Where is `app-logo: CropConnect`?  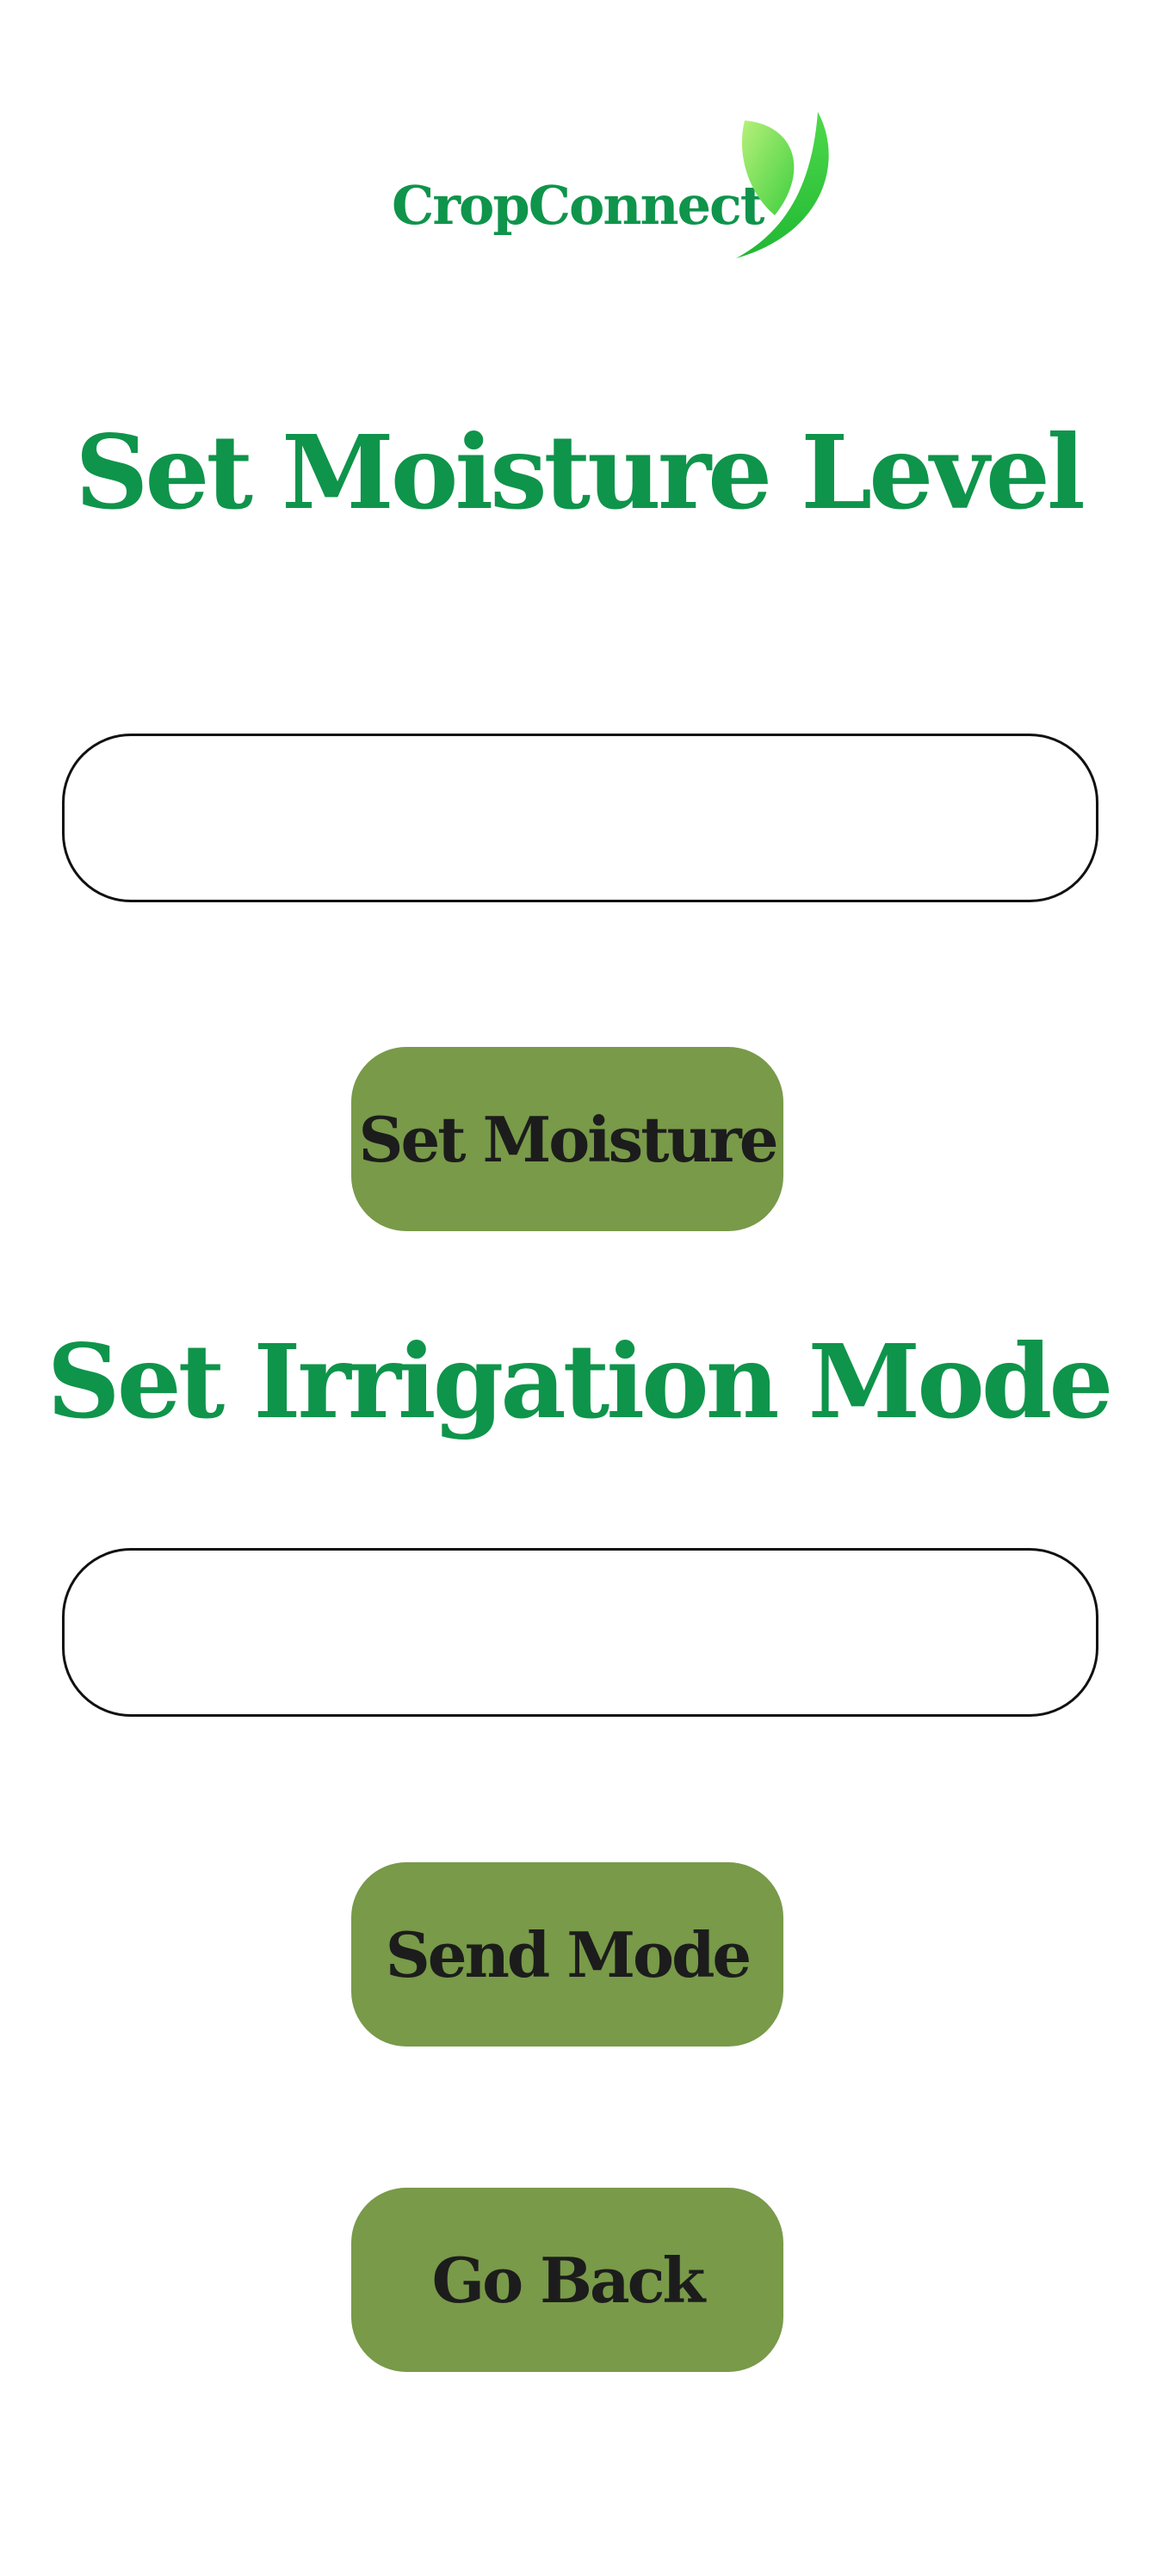 app-logo: CropConnect is located at coordinates (616, 189).